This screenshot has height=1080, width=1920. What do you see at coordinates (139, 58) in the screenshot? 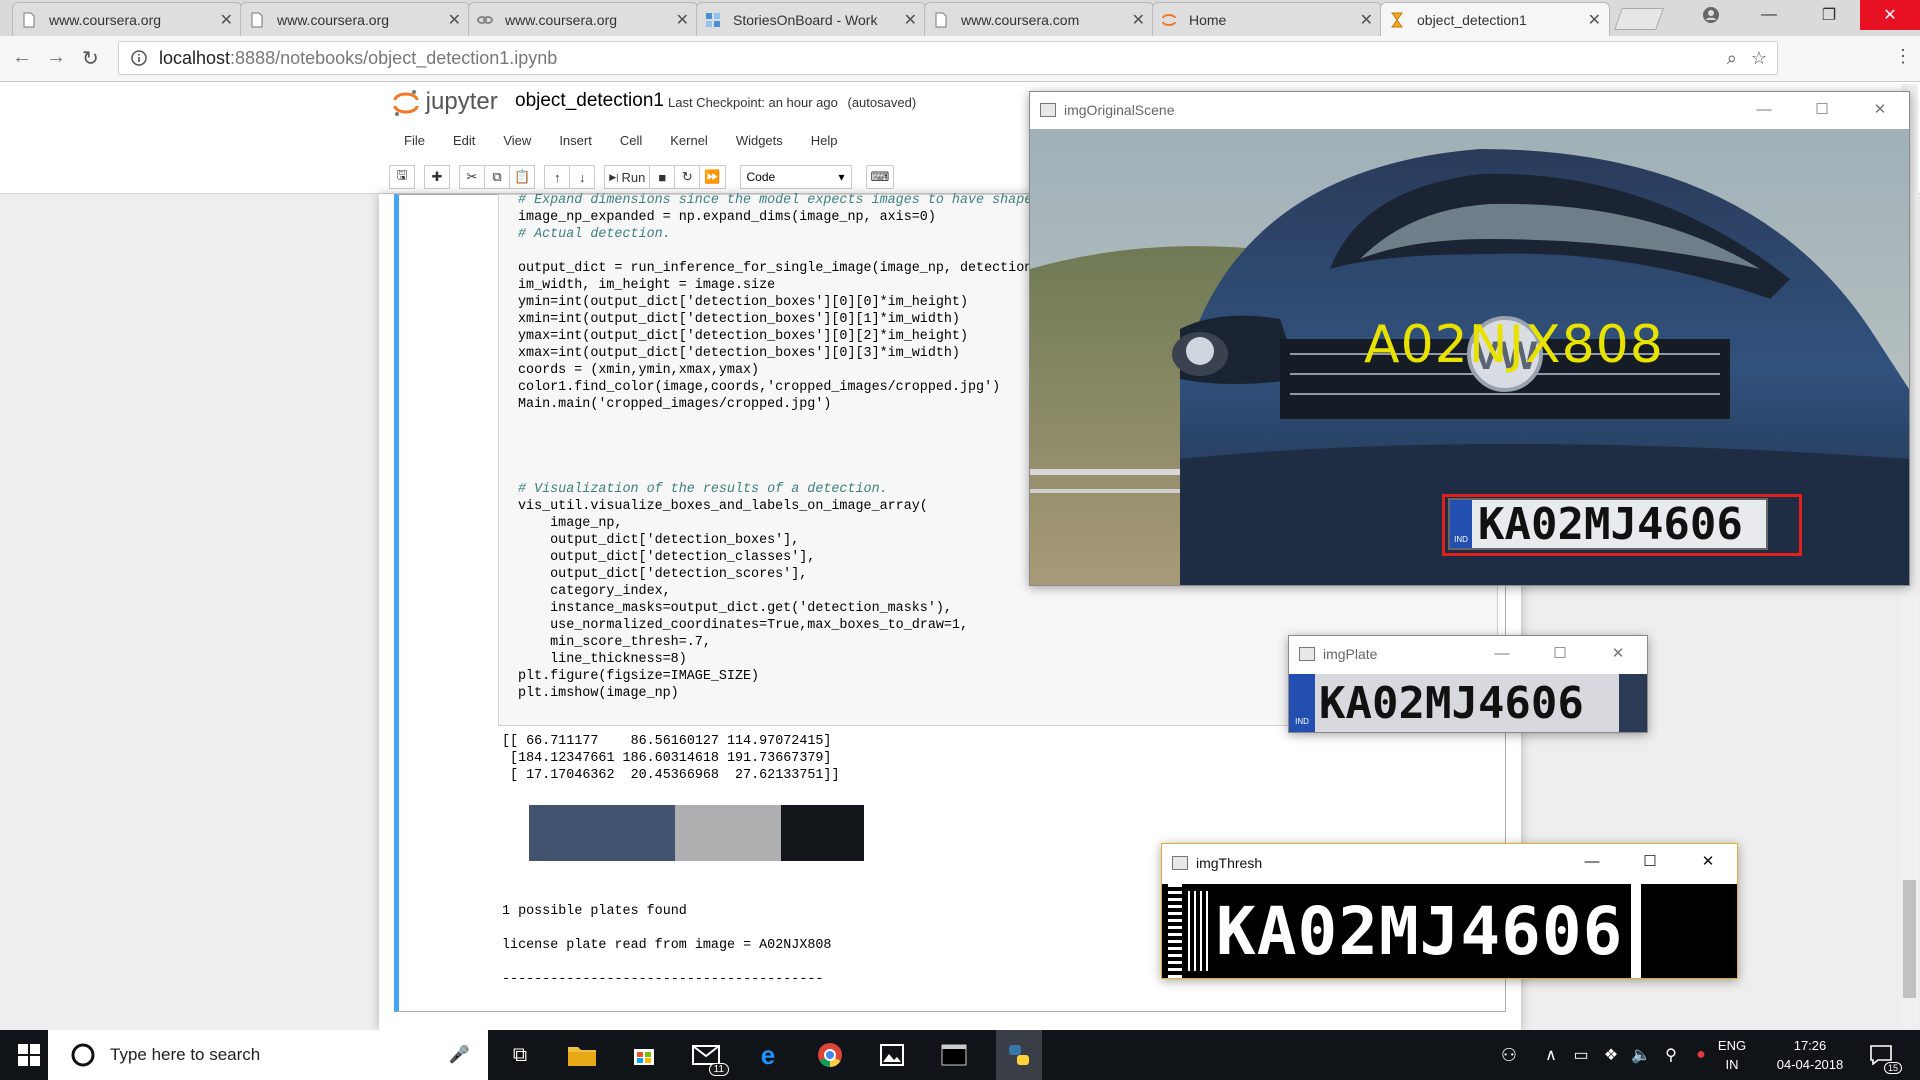
I see `info-icon` at bounding box center [139, 58].